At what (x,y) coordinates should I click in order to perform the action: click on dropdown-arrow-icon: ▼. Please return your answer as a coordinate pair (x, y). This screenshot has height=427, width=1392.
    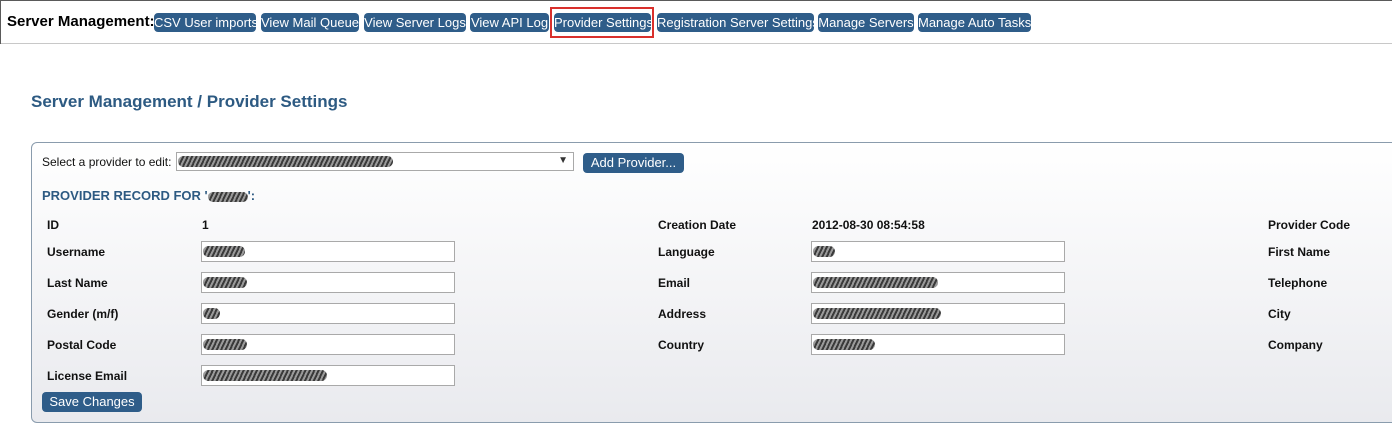
    Looking at the image, I should click on (563, 160).